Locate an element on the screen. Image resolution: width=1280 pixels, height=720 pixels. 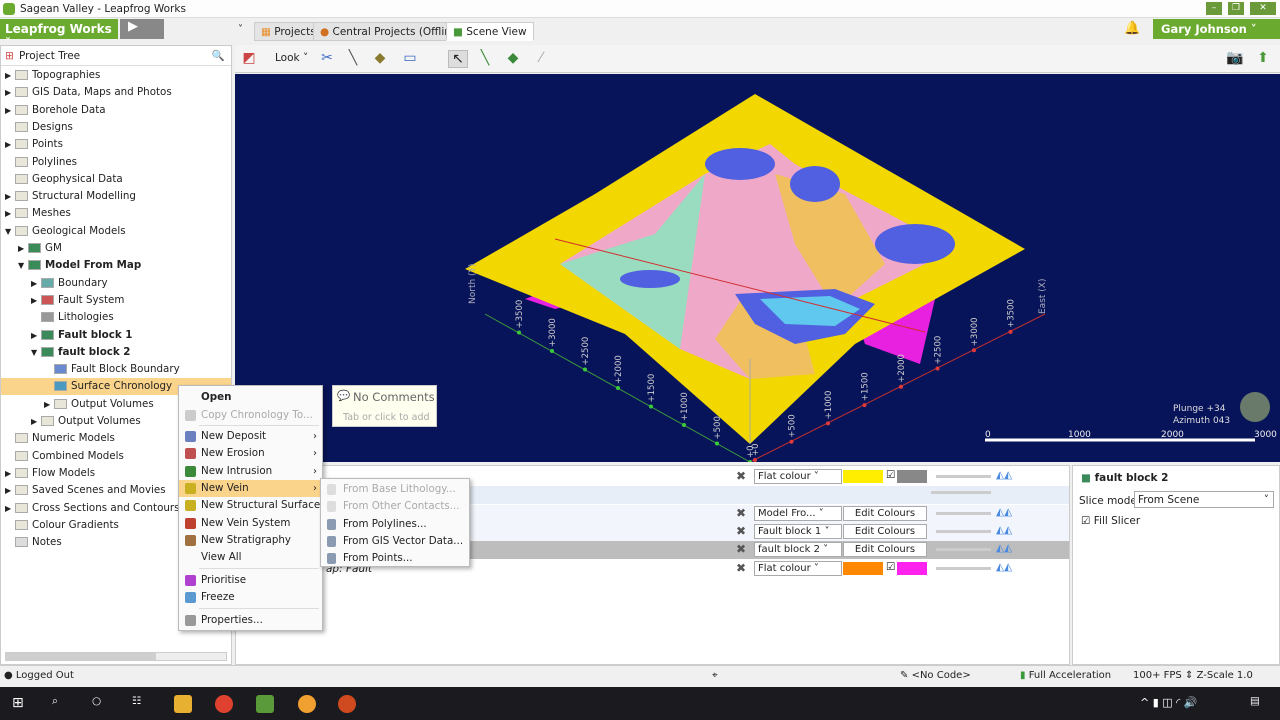
minimize-button: – is located at coordinates (1214, 8).